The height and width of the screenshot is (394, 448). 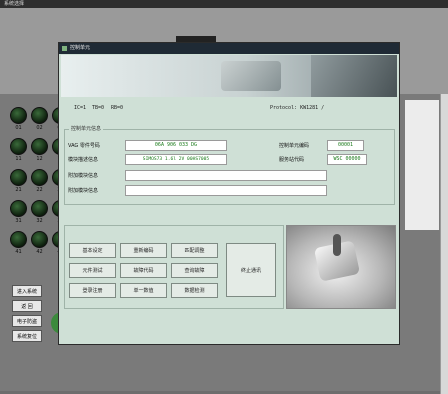 I want to click on status-protocol: Protocol: KW1281 /, so click(x=297, y=108).